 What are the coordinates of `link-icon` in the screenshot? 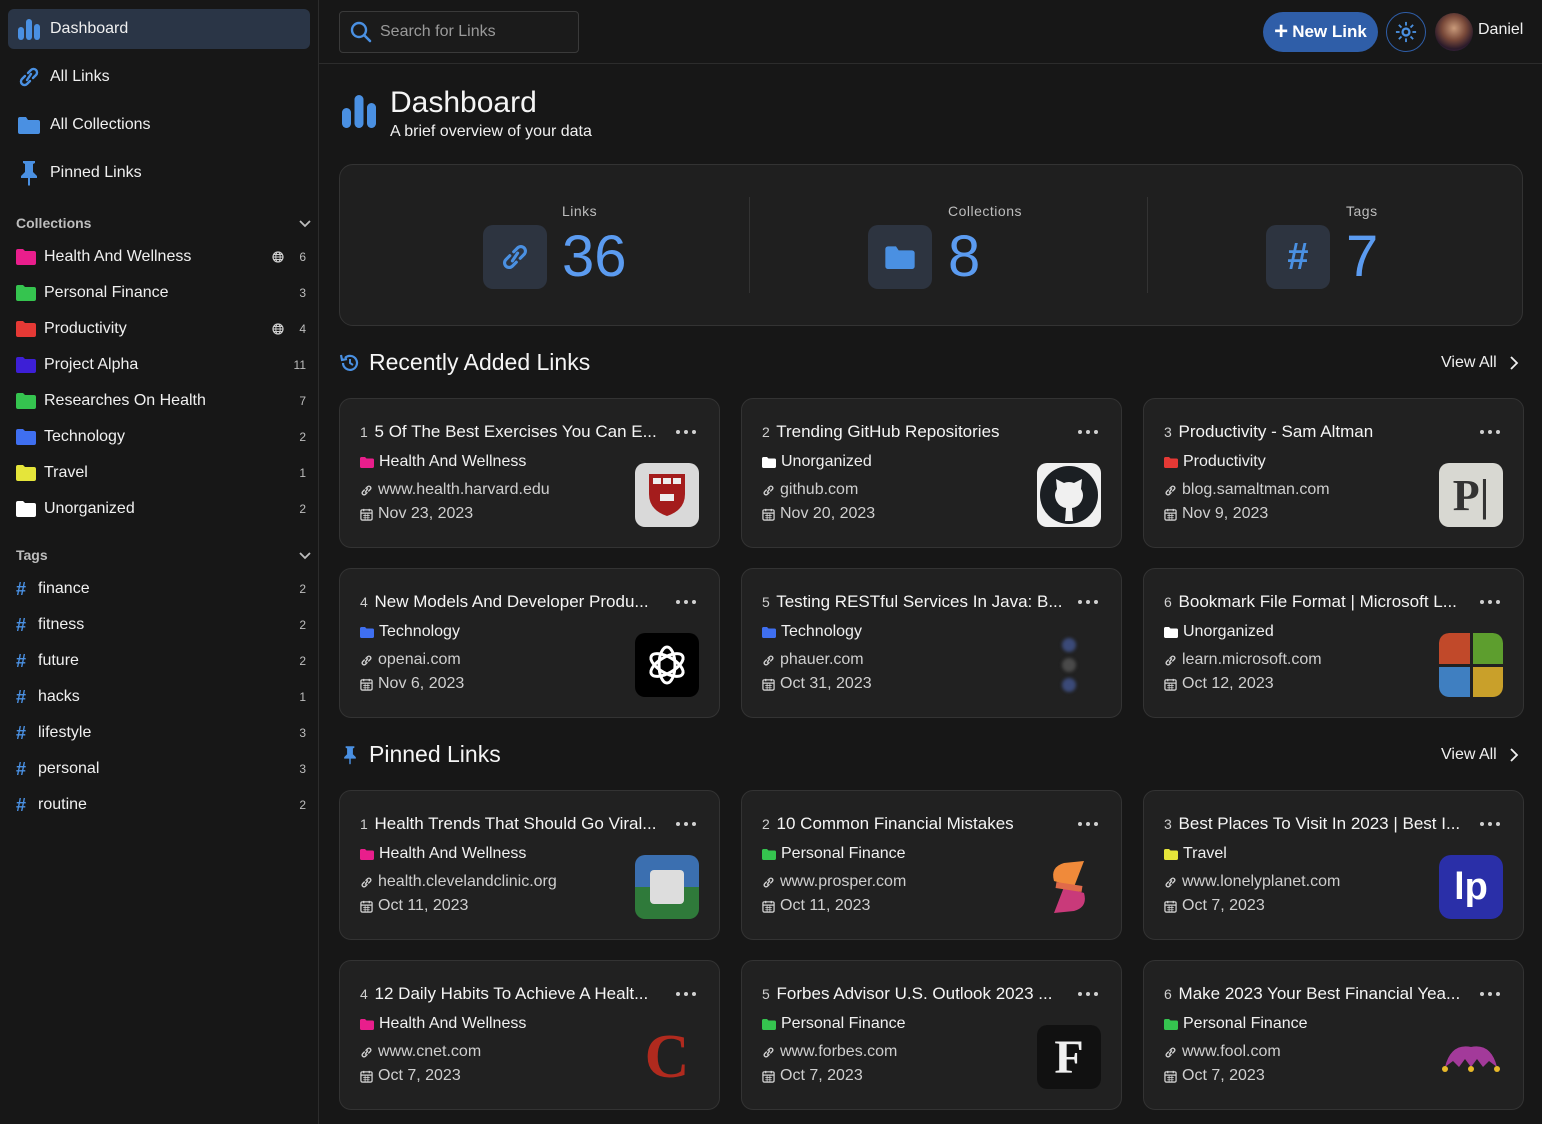 It's located at (768, 490).